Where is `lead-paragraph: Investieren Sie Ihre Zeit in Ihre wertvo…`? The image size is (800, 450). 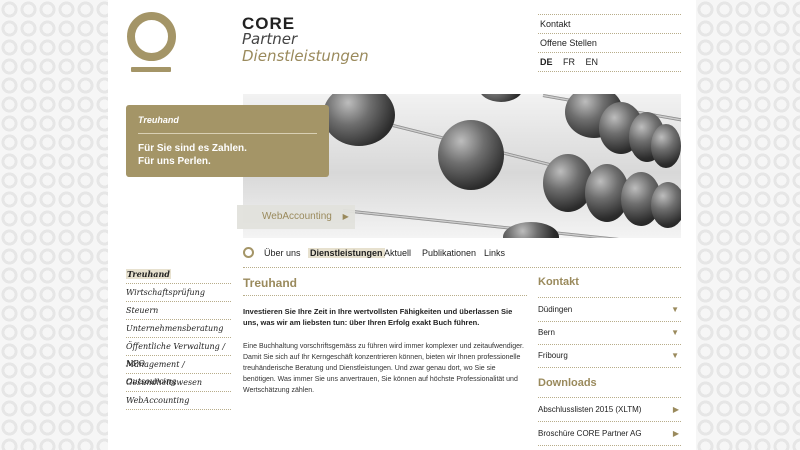
lead-paragraph: Investieren Sie Ihre Zeit in Ihre wertvo… is located at coordinates (378, 317).